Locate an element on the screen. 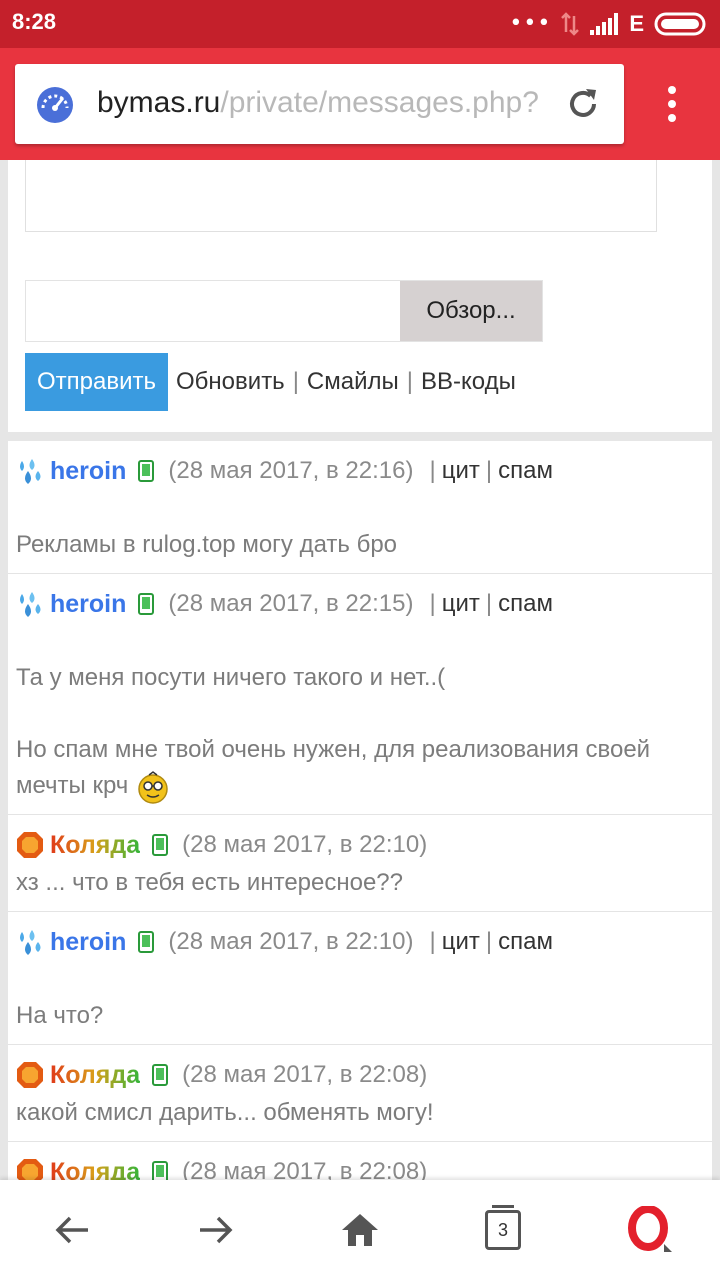 This screenshot has width=720, height=1280. browser-toolbar: bymas.ru/private/messages.php? is located at coordinates (360, 104).